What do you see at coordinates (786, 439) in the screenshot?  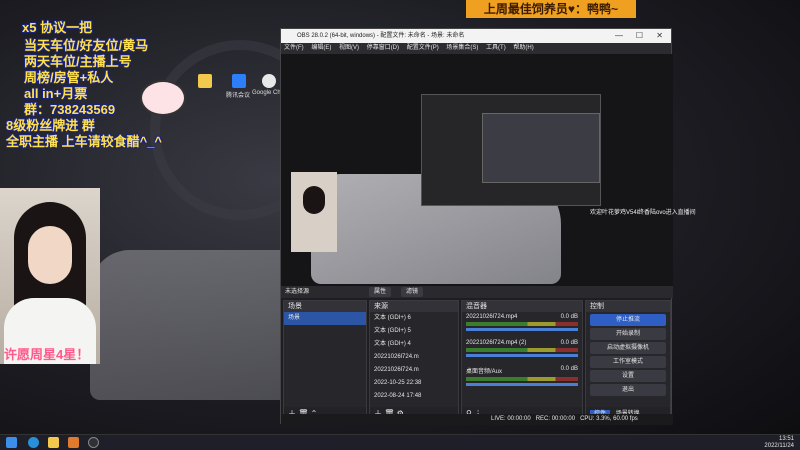 I see `clock-time: 13:51` at bounding box center [786, 439].